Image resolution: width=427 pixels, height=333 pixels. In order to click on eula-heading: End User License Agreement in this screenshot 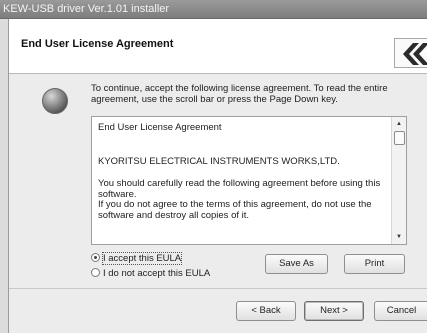, I will do `click(160, 127)`.